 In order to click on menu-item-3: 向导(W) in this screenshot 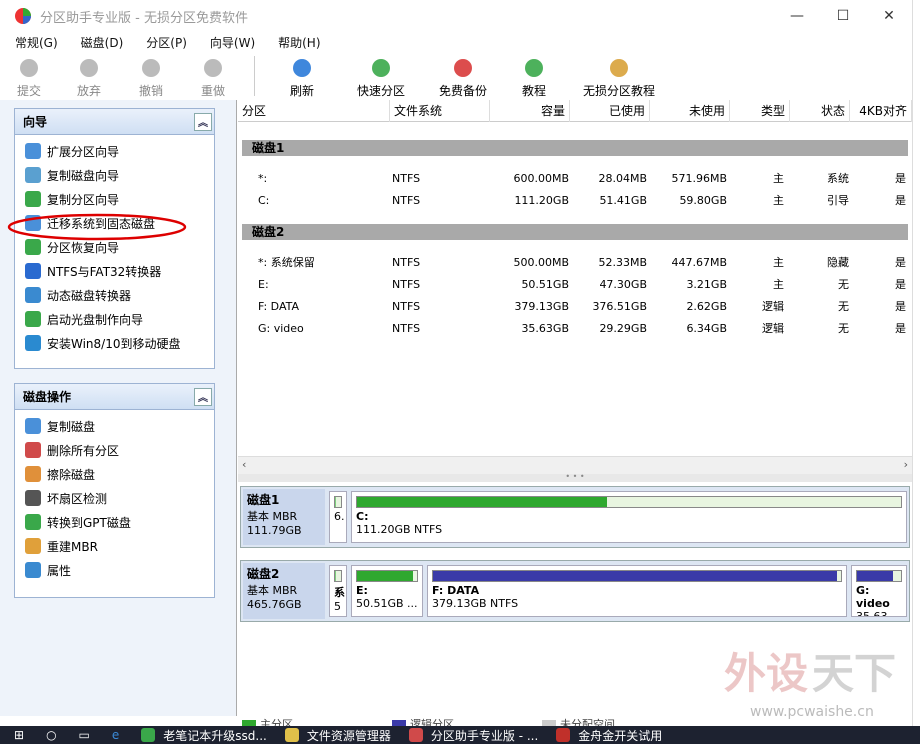, I will do `click(229, 42)`.